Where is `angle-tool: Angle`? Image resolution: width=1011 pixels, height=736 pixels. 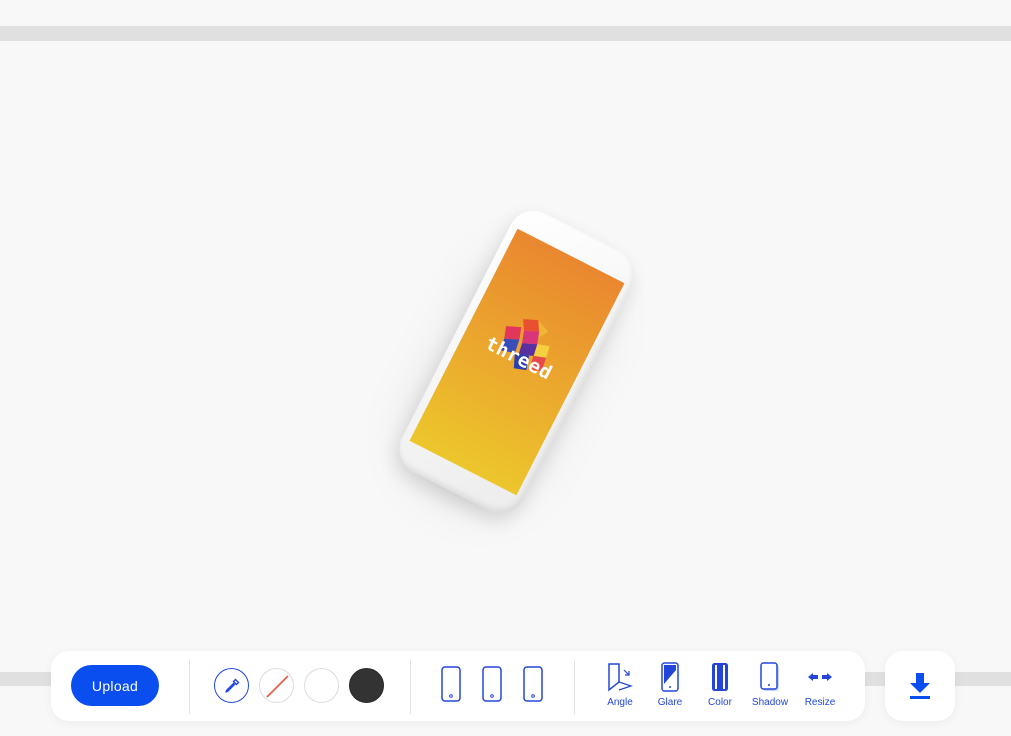
angle-tool: Angle is located at coordinates (620, 687).